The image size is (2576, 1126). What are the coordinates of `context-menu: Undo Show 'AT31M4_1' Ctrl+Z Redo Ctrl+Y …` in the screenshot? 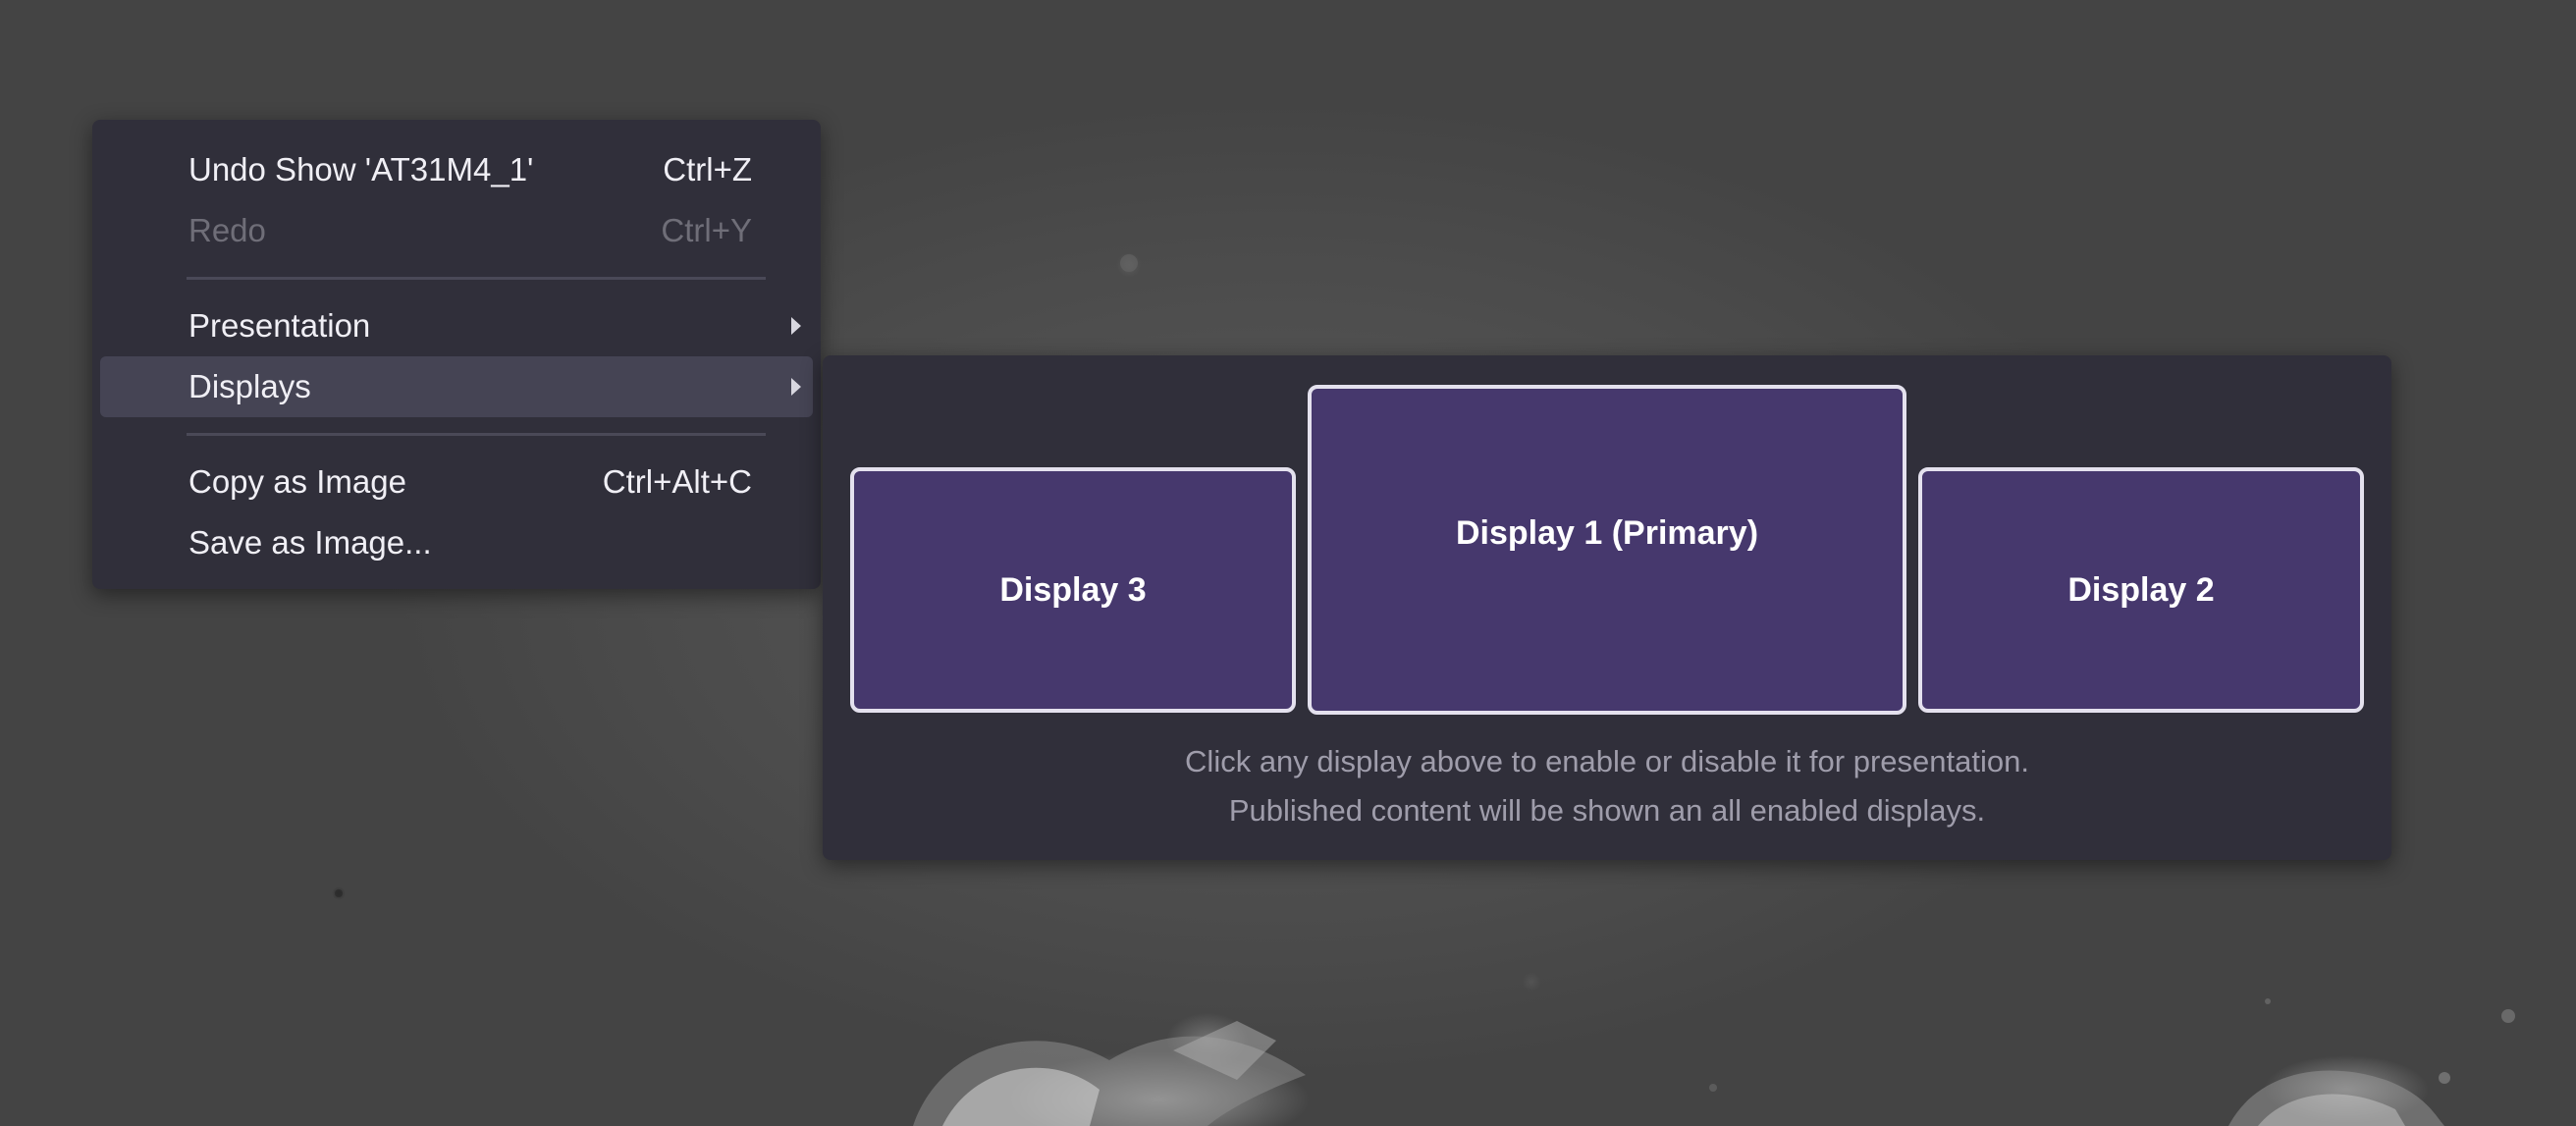 It's located at (456, 354).